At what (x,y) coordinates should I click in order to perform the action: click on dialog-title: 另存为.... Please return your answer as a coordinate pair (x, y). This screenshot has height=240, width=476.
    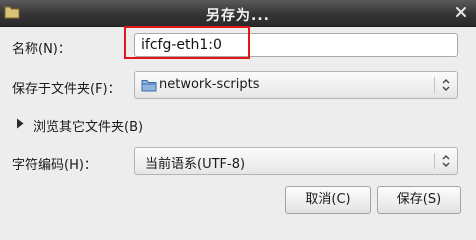
    Looking at the image, I should click on (238, 16).